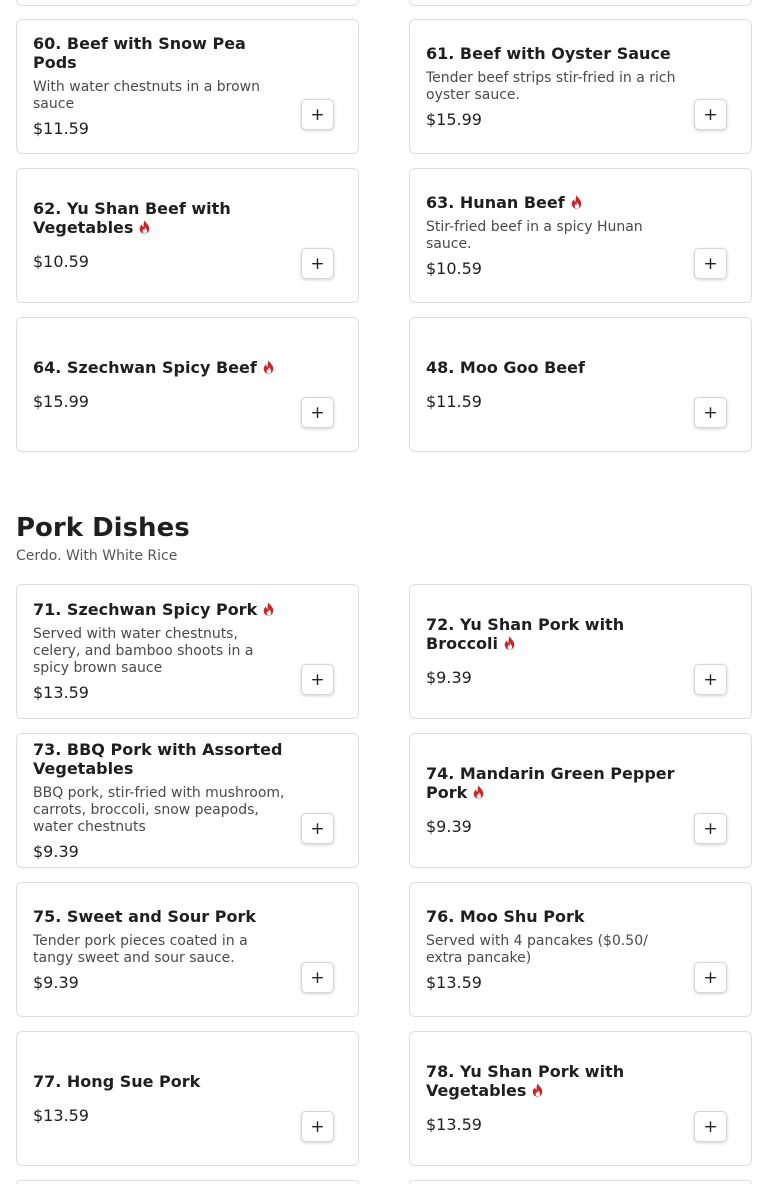  Describe the element at coordinates (580, 384) in the screenshot. I see `menu-item-card: 48. Moo Goo Beef $11.59 +` at that location.